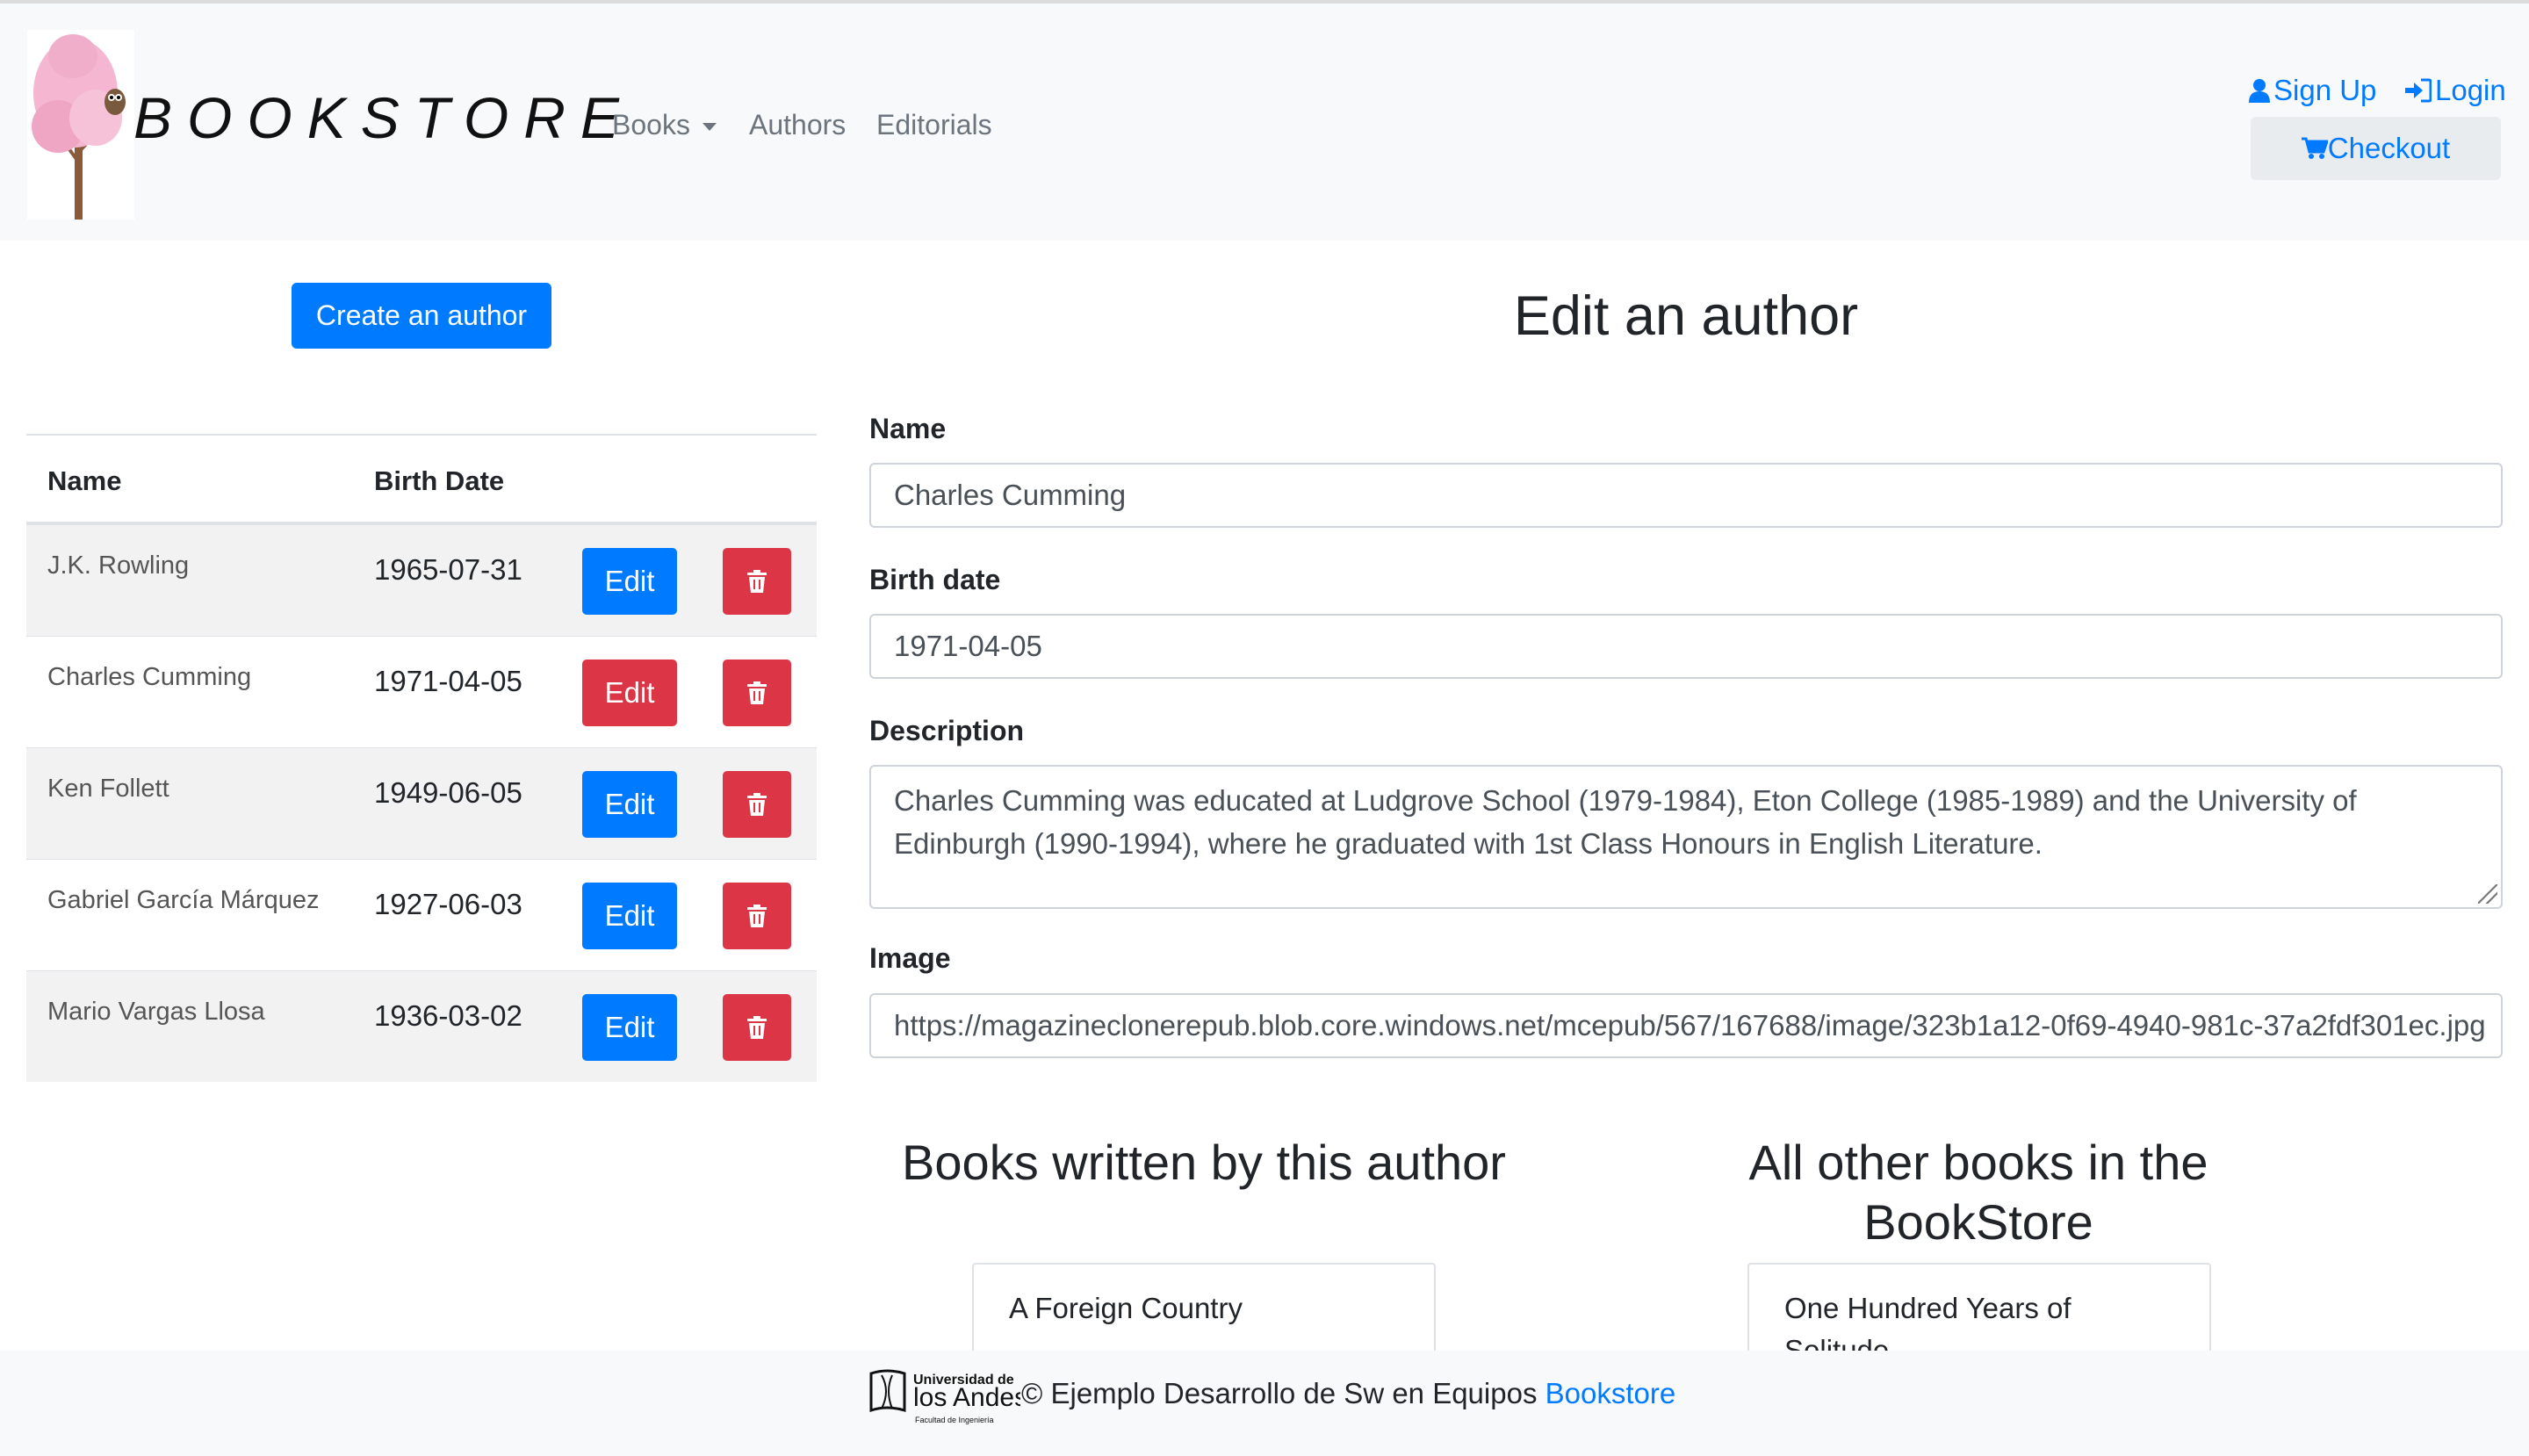 The image size is (2529, 1456). I want to click on author-birth-date: 1965-07-31, so click(448, 569).